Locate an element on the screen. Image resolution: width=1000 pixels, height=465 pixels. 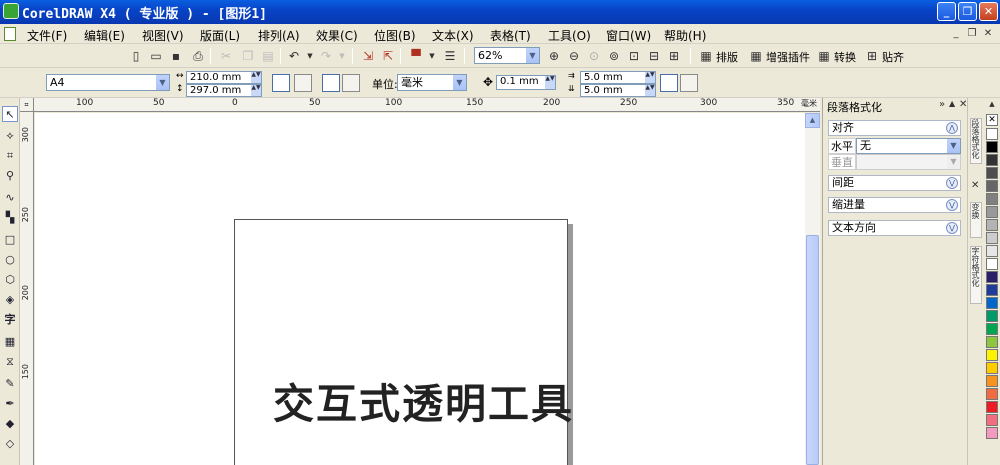
zoom-all-objects-icon: ⊚ is located at coordinates (614, 56).